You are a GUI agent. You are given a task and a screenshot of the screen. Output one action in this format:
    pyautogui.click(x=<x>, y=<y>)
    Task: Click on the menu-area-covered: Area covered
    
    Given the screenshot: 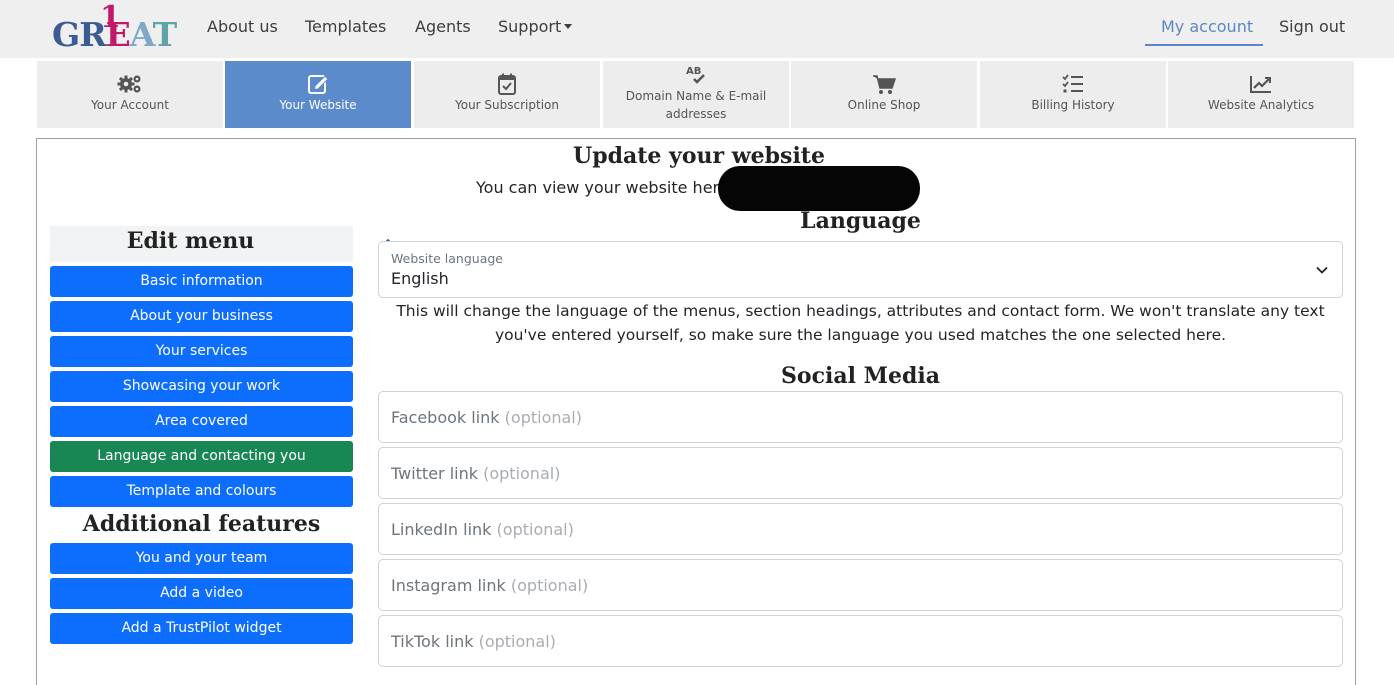 What is the action you would take?
    pyautogui.click(x=201, y=421)
    